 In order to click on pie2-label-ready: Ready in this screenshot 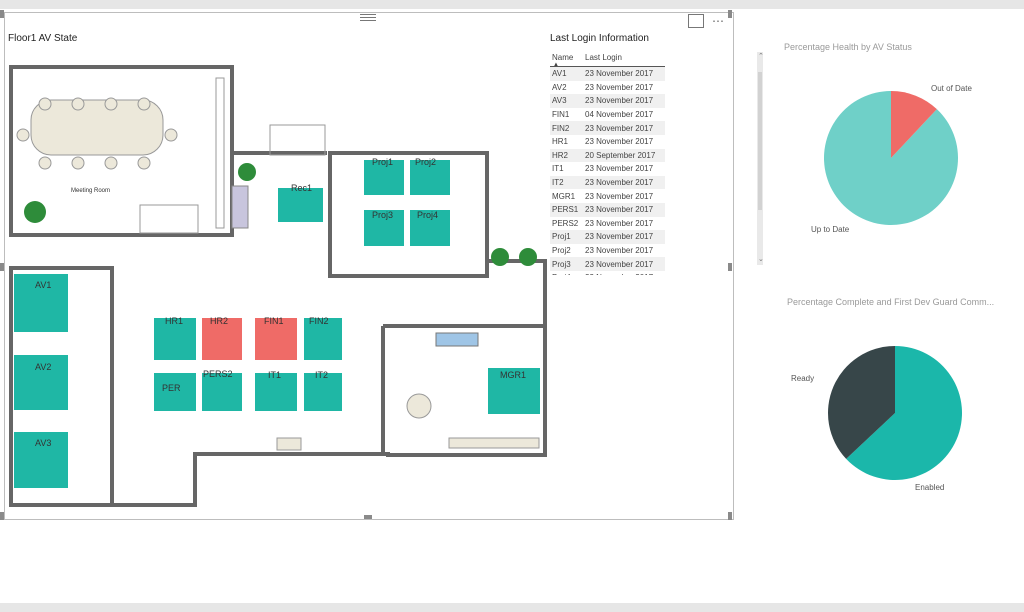, I will do `click(803, 378)`.